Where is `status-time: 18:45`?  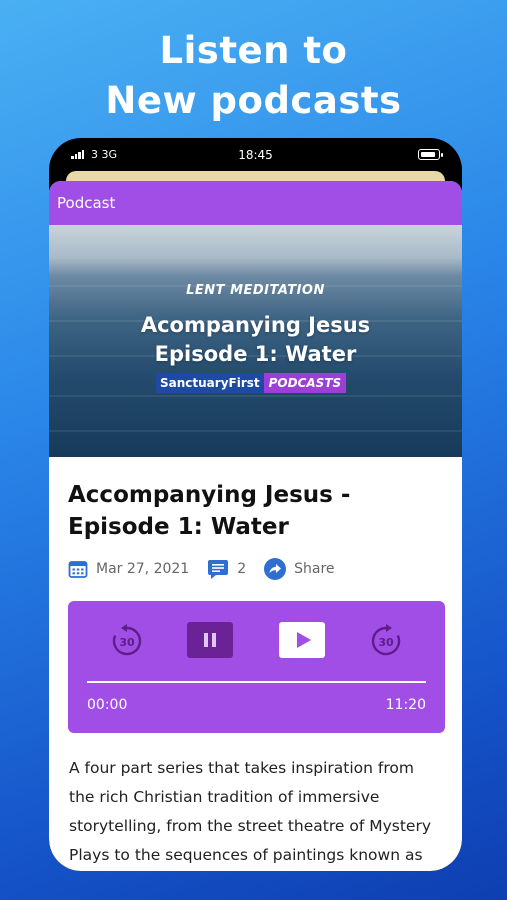
status-time: 18:45 is located at coordinates (255, 155).